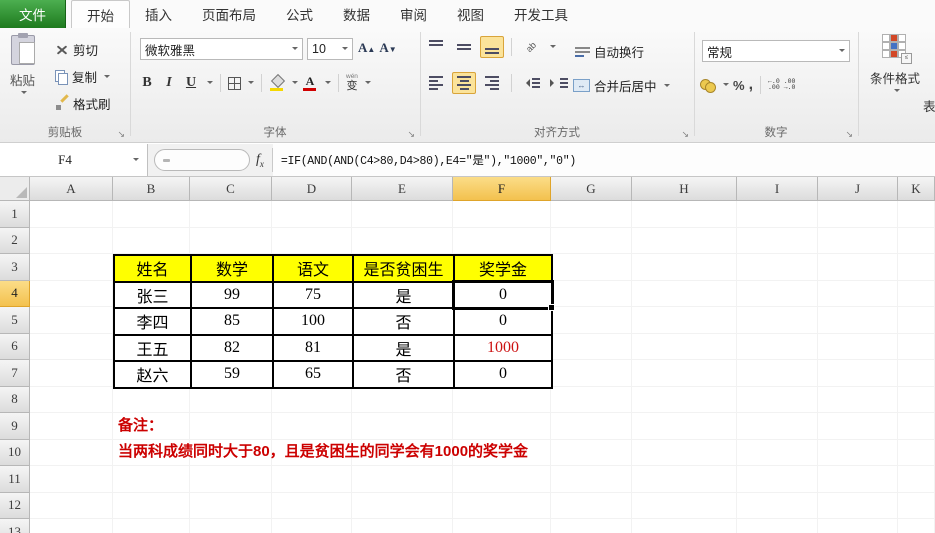 The width and height of the screenshot is (935, 533). Describe the element at coordinates (684, 189) in the screenshot. I see `column-header-H: H` at that location.